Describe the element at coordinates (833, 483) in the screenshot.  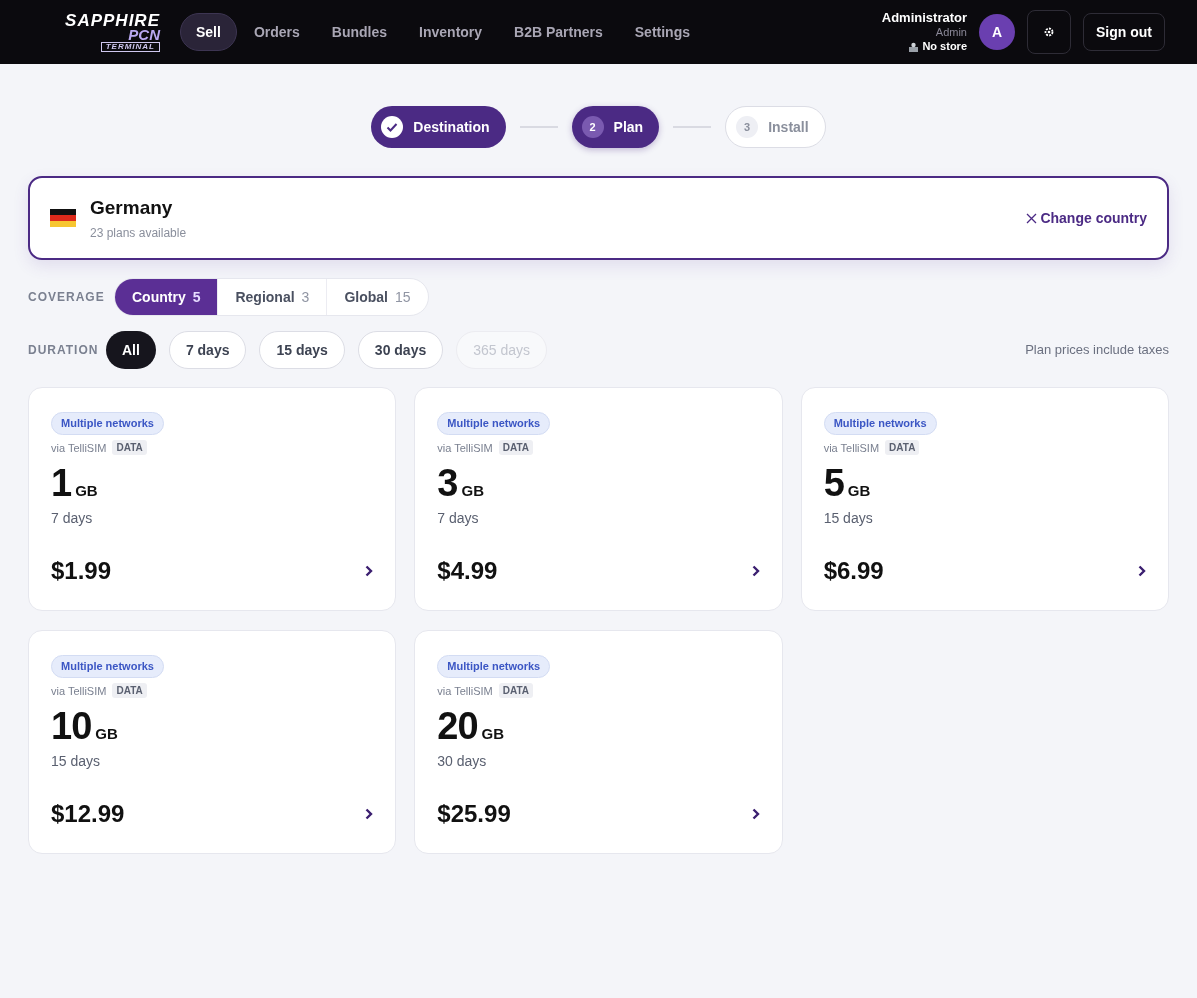
I see `data-amount: 5` at that location.